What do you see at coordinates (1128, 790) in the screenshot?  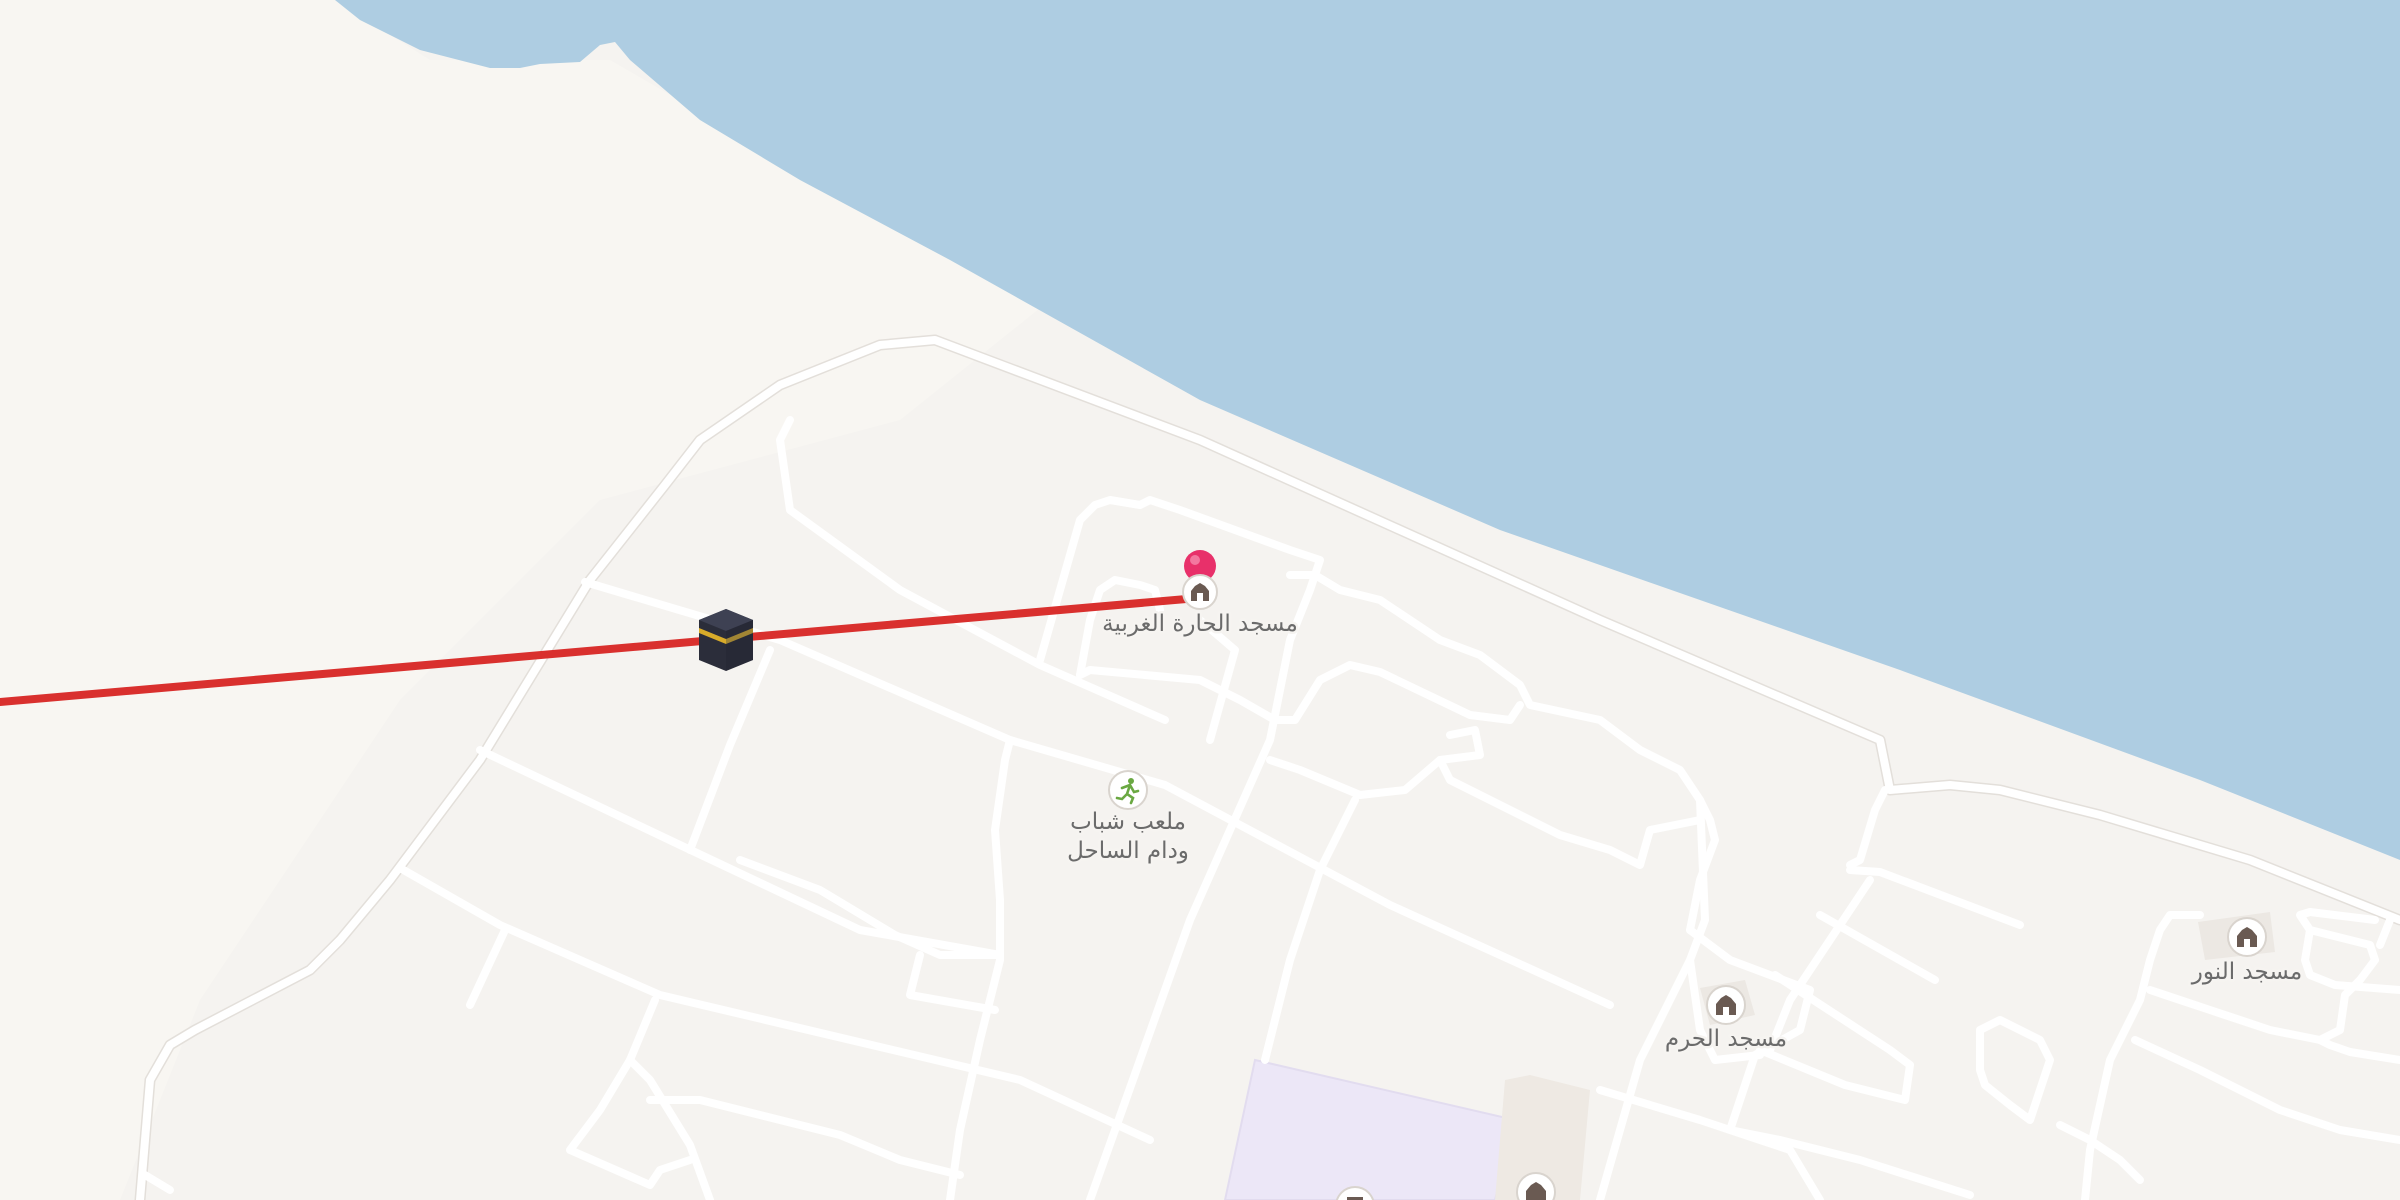 I see `running-person-icon` at bounding box center [1128, 790].